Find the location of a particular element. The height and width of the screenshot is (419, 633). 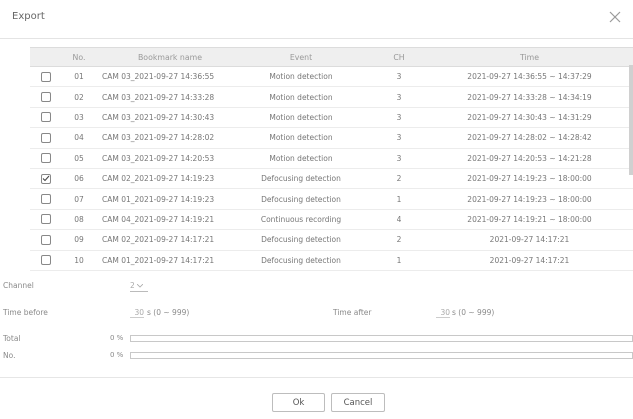

row-bookmark-name: CAM 02_2021-09-27 14:19:23 is located at coordinates (158, 179).